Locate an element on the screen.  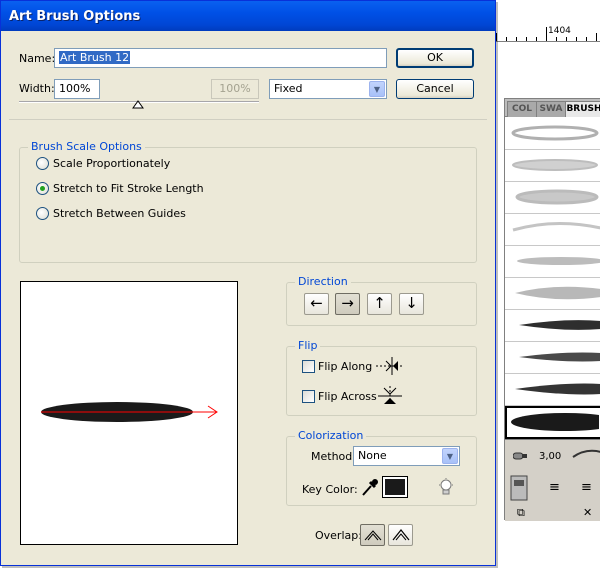
key-color-swatch is located at coordinates (395, 487).